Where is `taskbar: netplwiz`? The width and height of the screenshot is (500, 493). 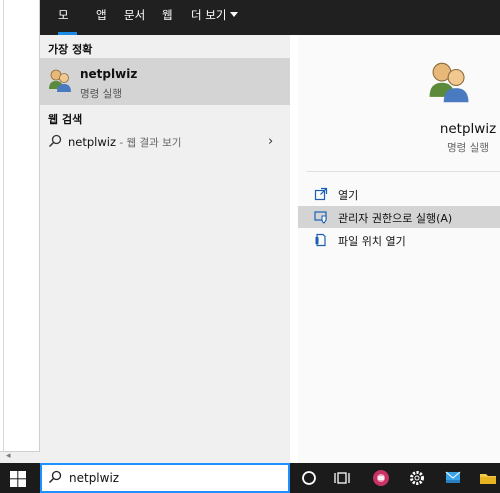
taskbar: netplwiz is located at coordinates (250, 478).